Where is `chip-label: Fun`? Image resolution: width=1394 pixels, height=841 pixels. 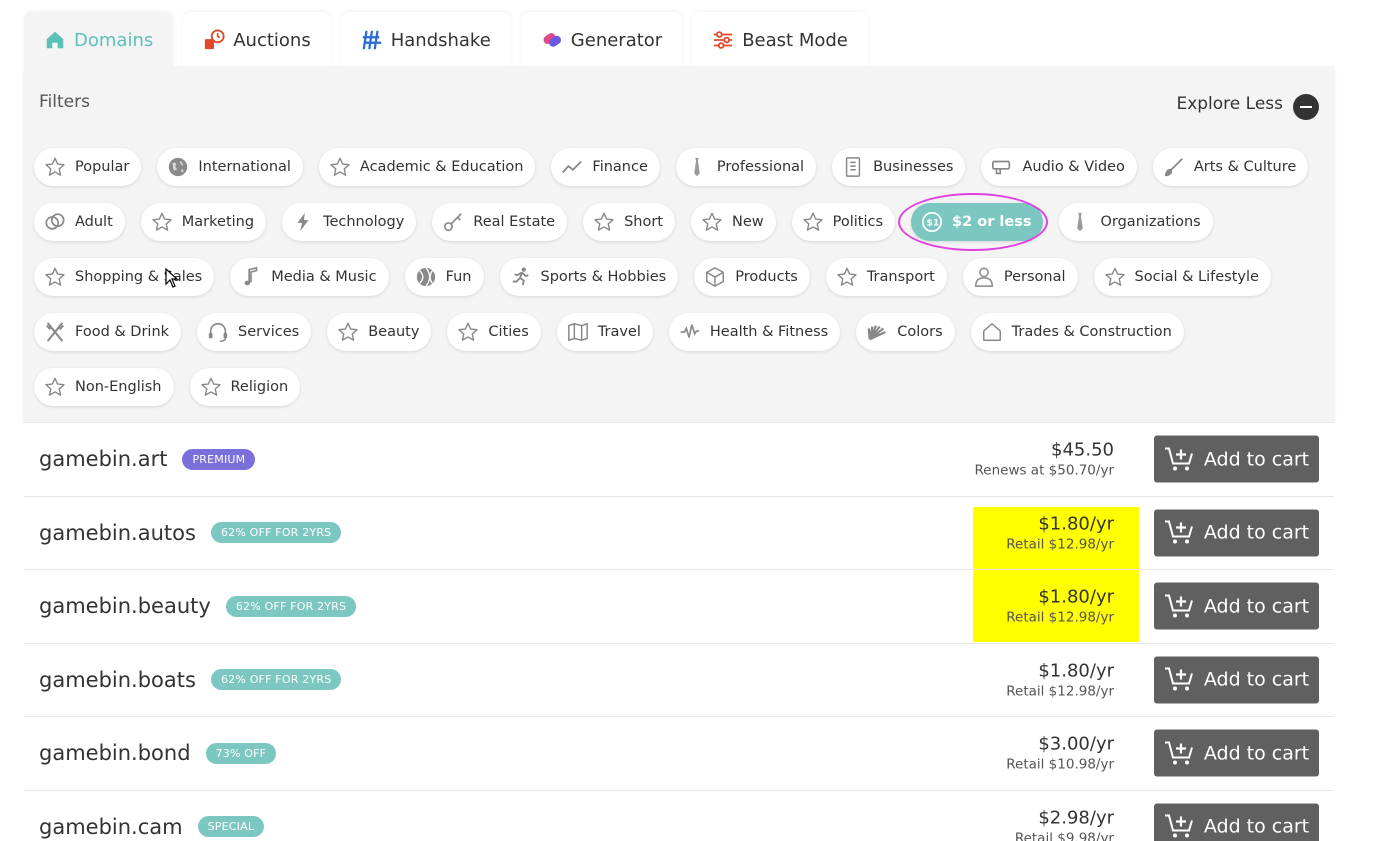
chip-label: Fun is located at coordinates (458, 277).